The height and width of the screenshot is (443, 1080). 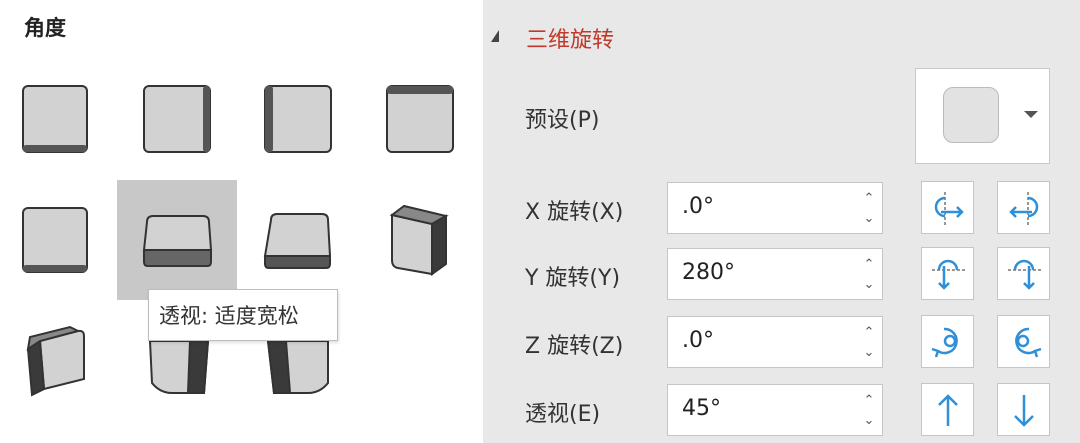 What do you see at coordinates (869, 285) in the screenshot?
I see `y-rotation-decrement: ⌄` at bounding box center [869, 285].